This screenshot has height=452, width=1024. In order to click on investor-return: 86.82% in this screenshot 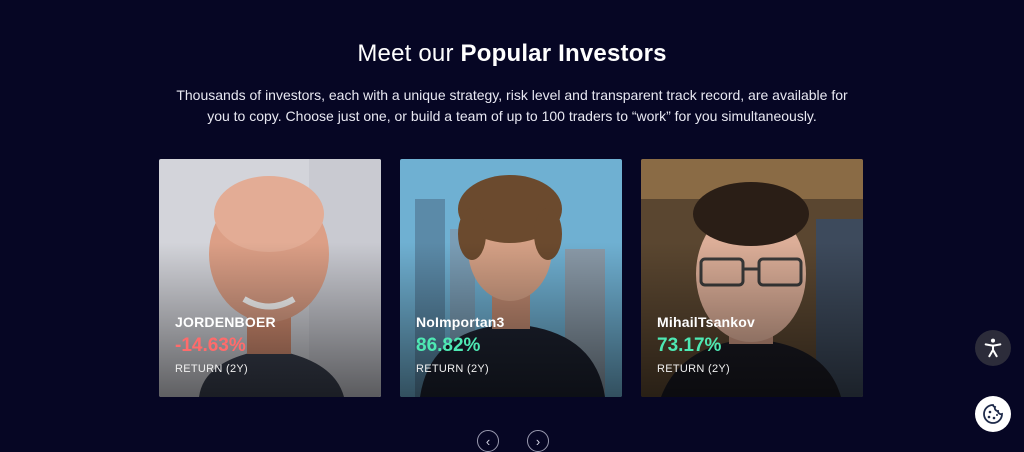, I will do `click(448, 345)`.